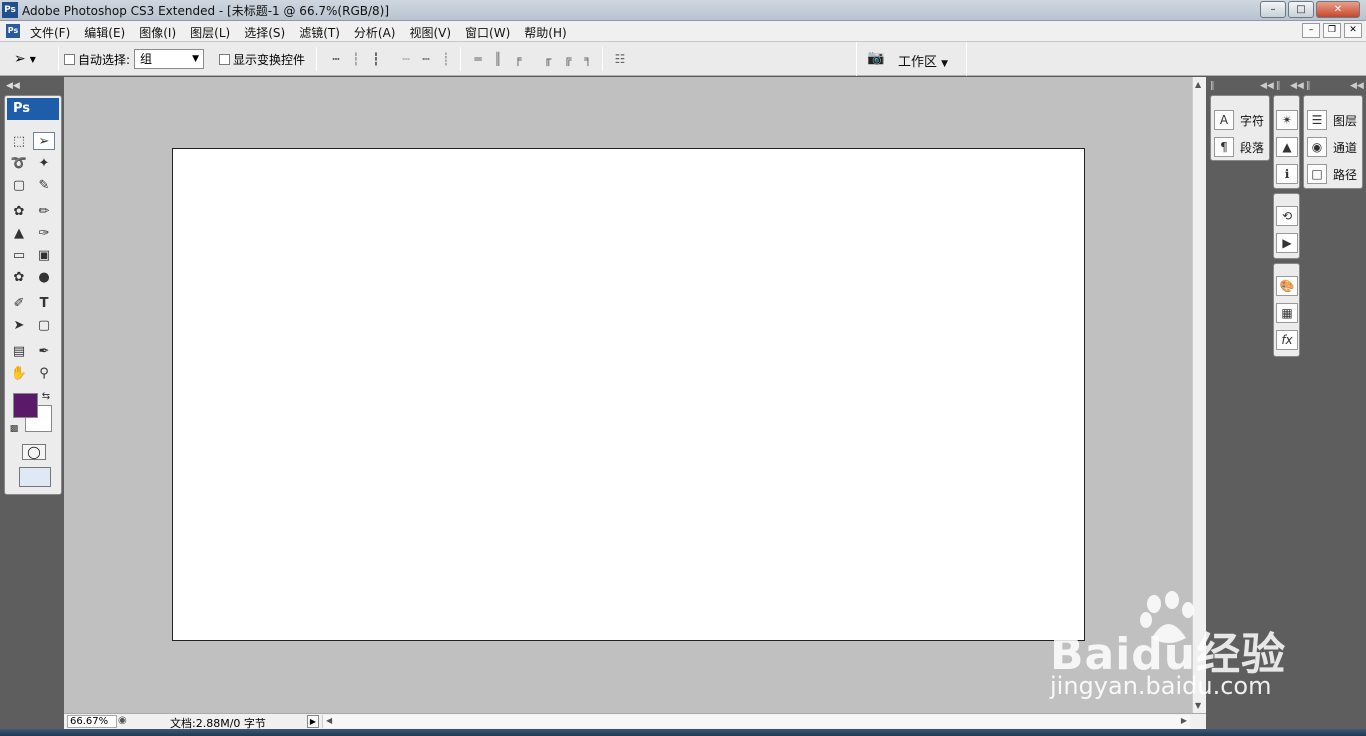 The height and width of the screenshot is (736, 1366). I want to click on align-left-icon: ┈, so click(406, 59).